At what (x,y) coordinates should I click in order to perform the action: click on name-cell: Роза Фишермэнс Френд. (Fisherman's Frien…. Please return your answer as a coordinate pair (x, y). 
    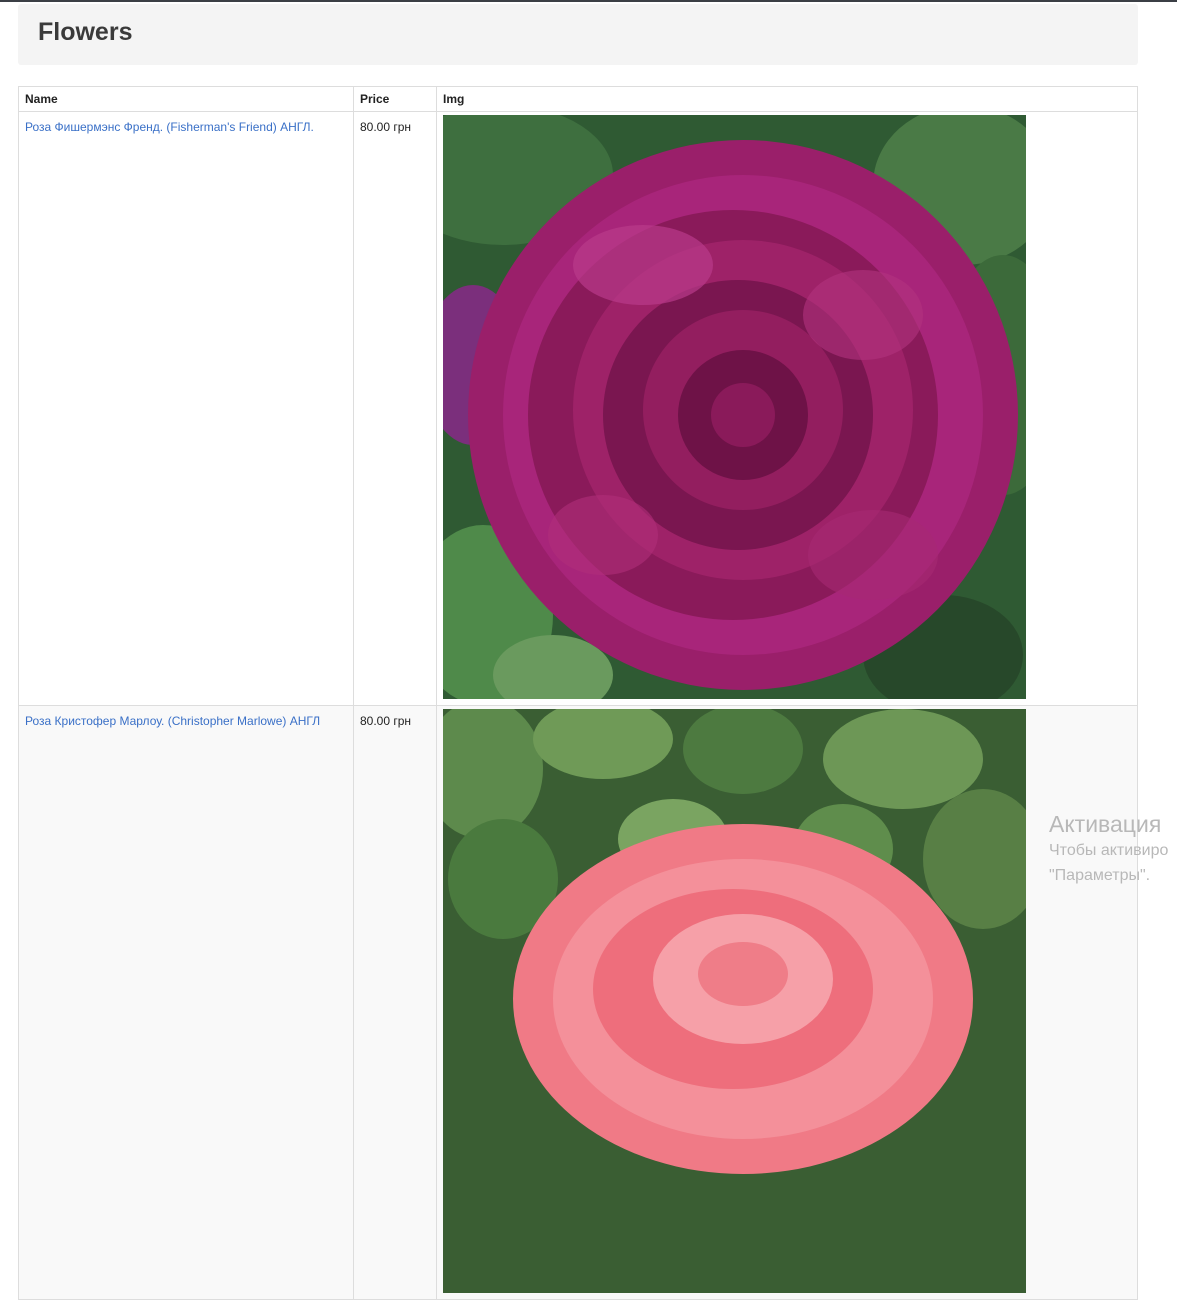
    Looking at the image, I should click on (186, 408).